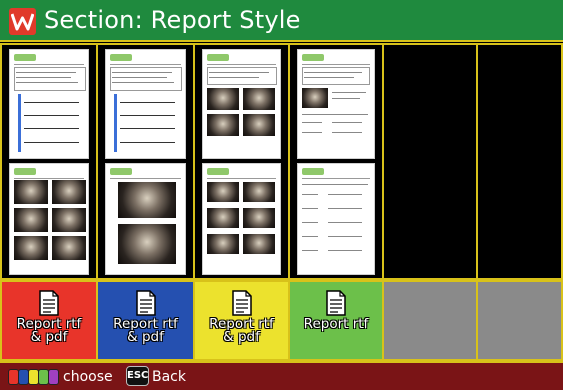 The height and width of the screenshot is (390, 563). I want to click on back-hint: Back, so click(169, 377).